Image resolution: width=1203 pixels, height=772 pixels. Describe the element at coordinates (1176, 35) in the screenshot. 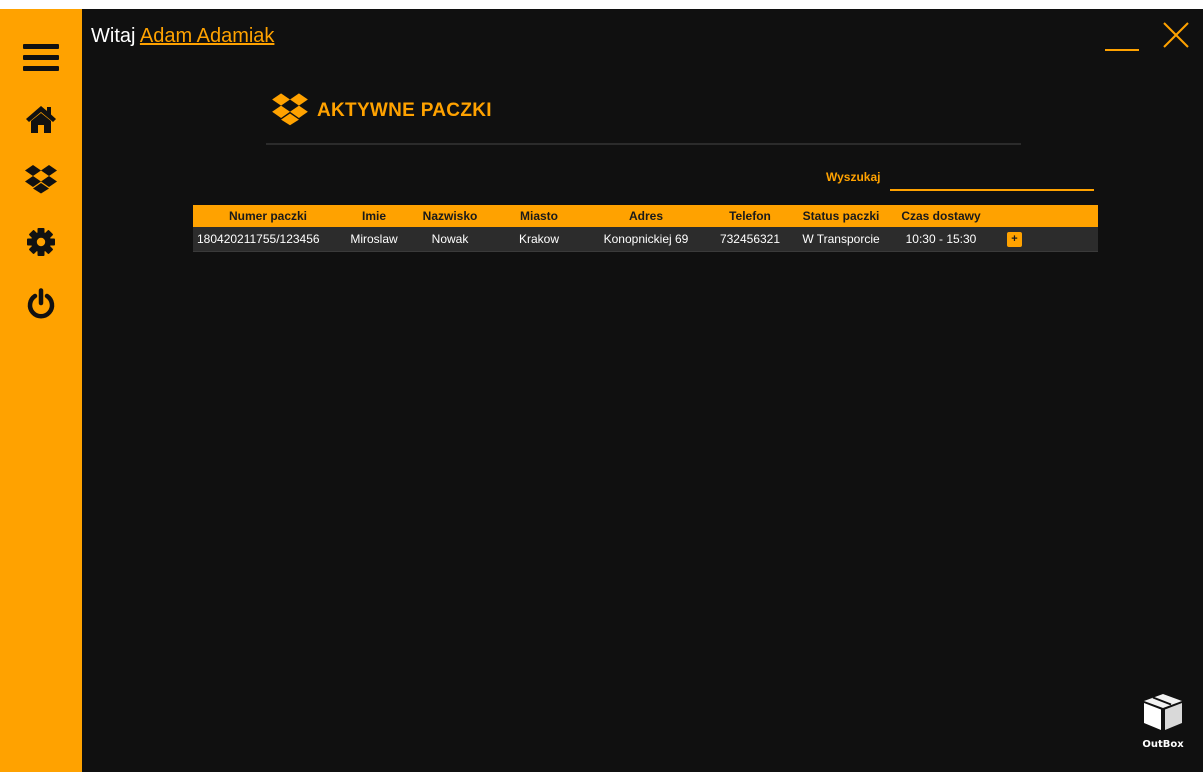

I see `close-icon` at that location.